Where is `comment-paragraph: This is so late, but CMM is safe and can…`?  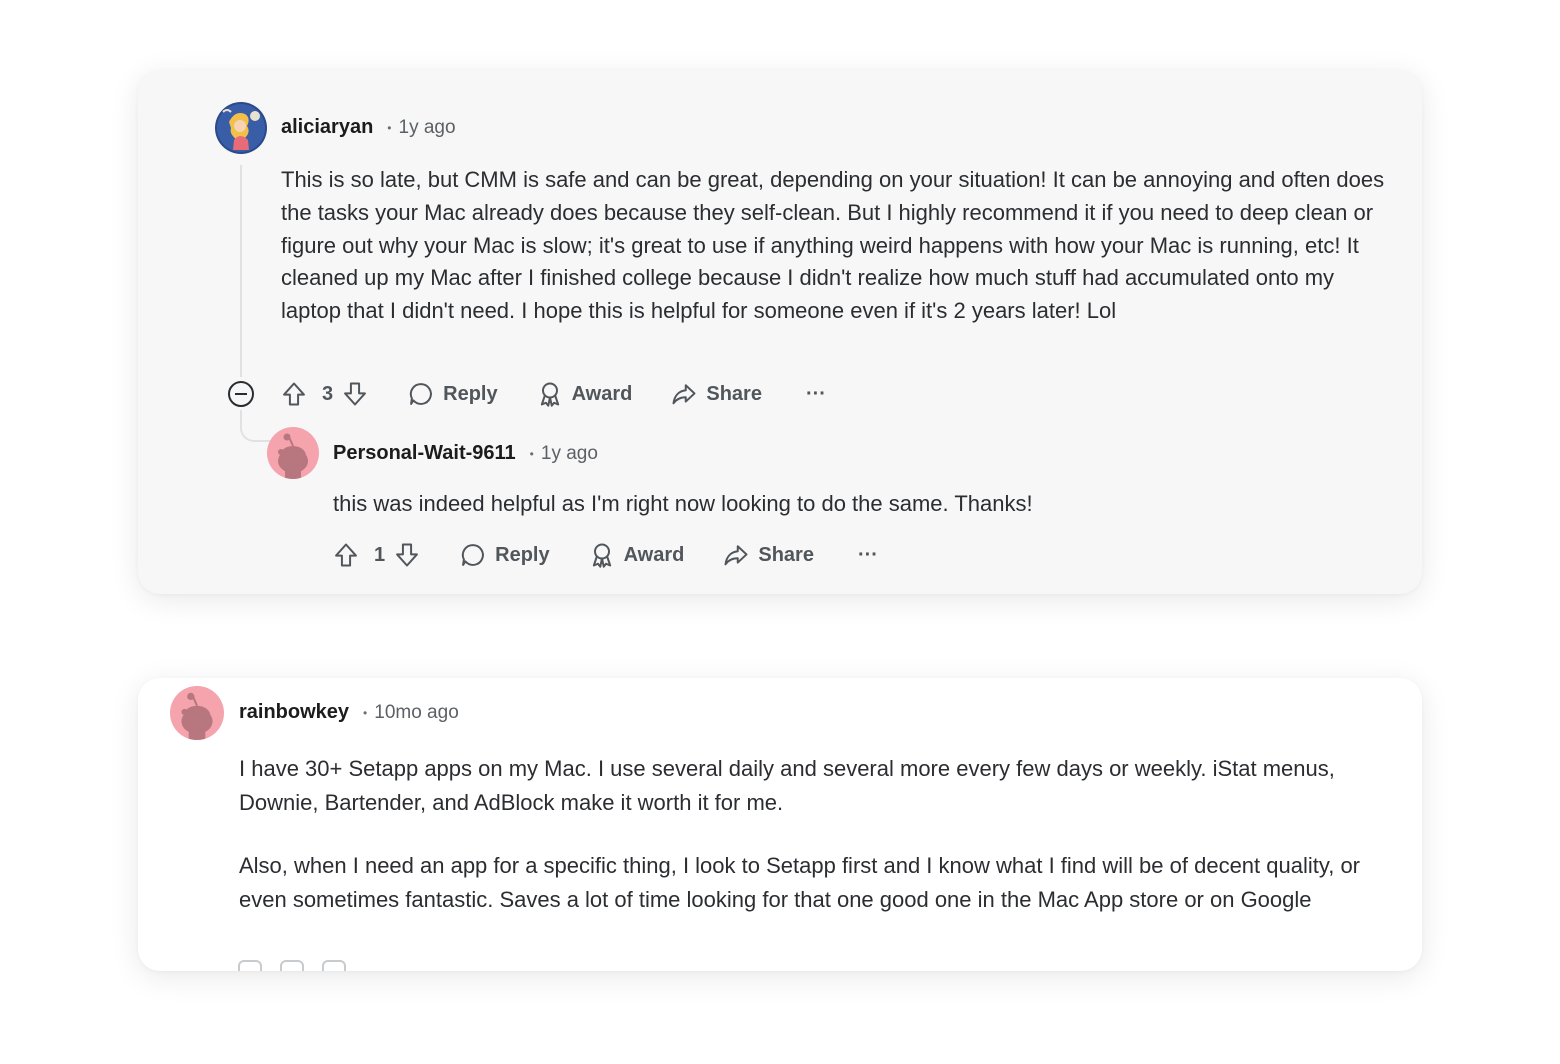 comment-paragraph: This is so late, but CMM is safe and can… is located at coordinates (833, 245).